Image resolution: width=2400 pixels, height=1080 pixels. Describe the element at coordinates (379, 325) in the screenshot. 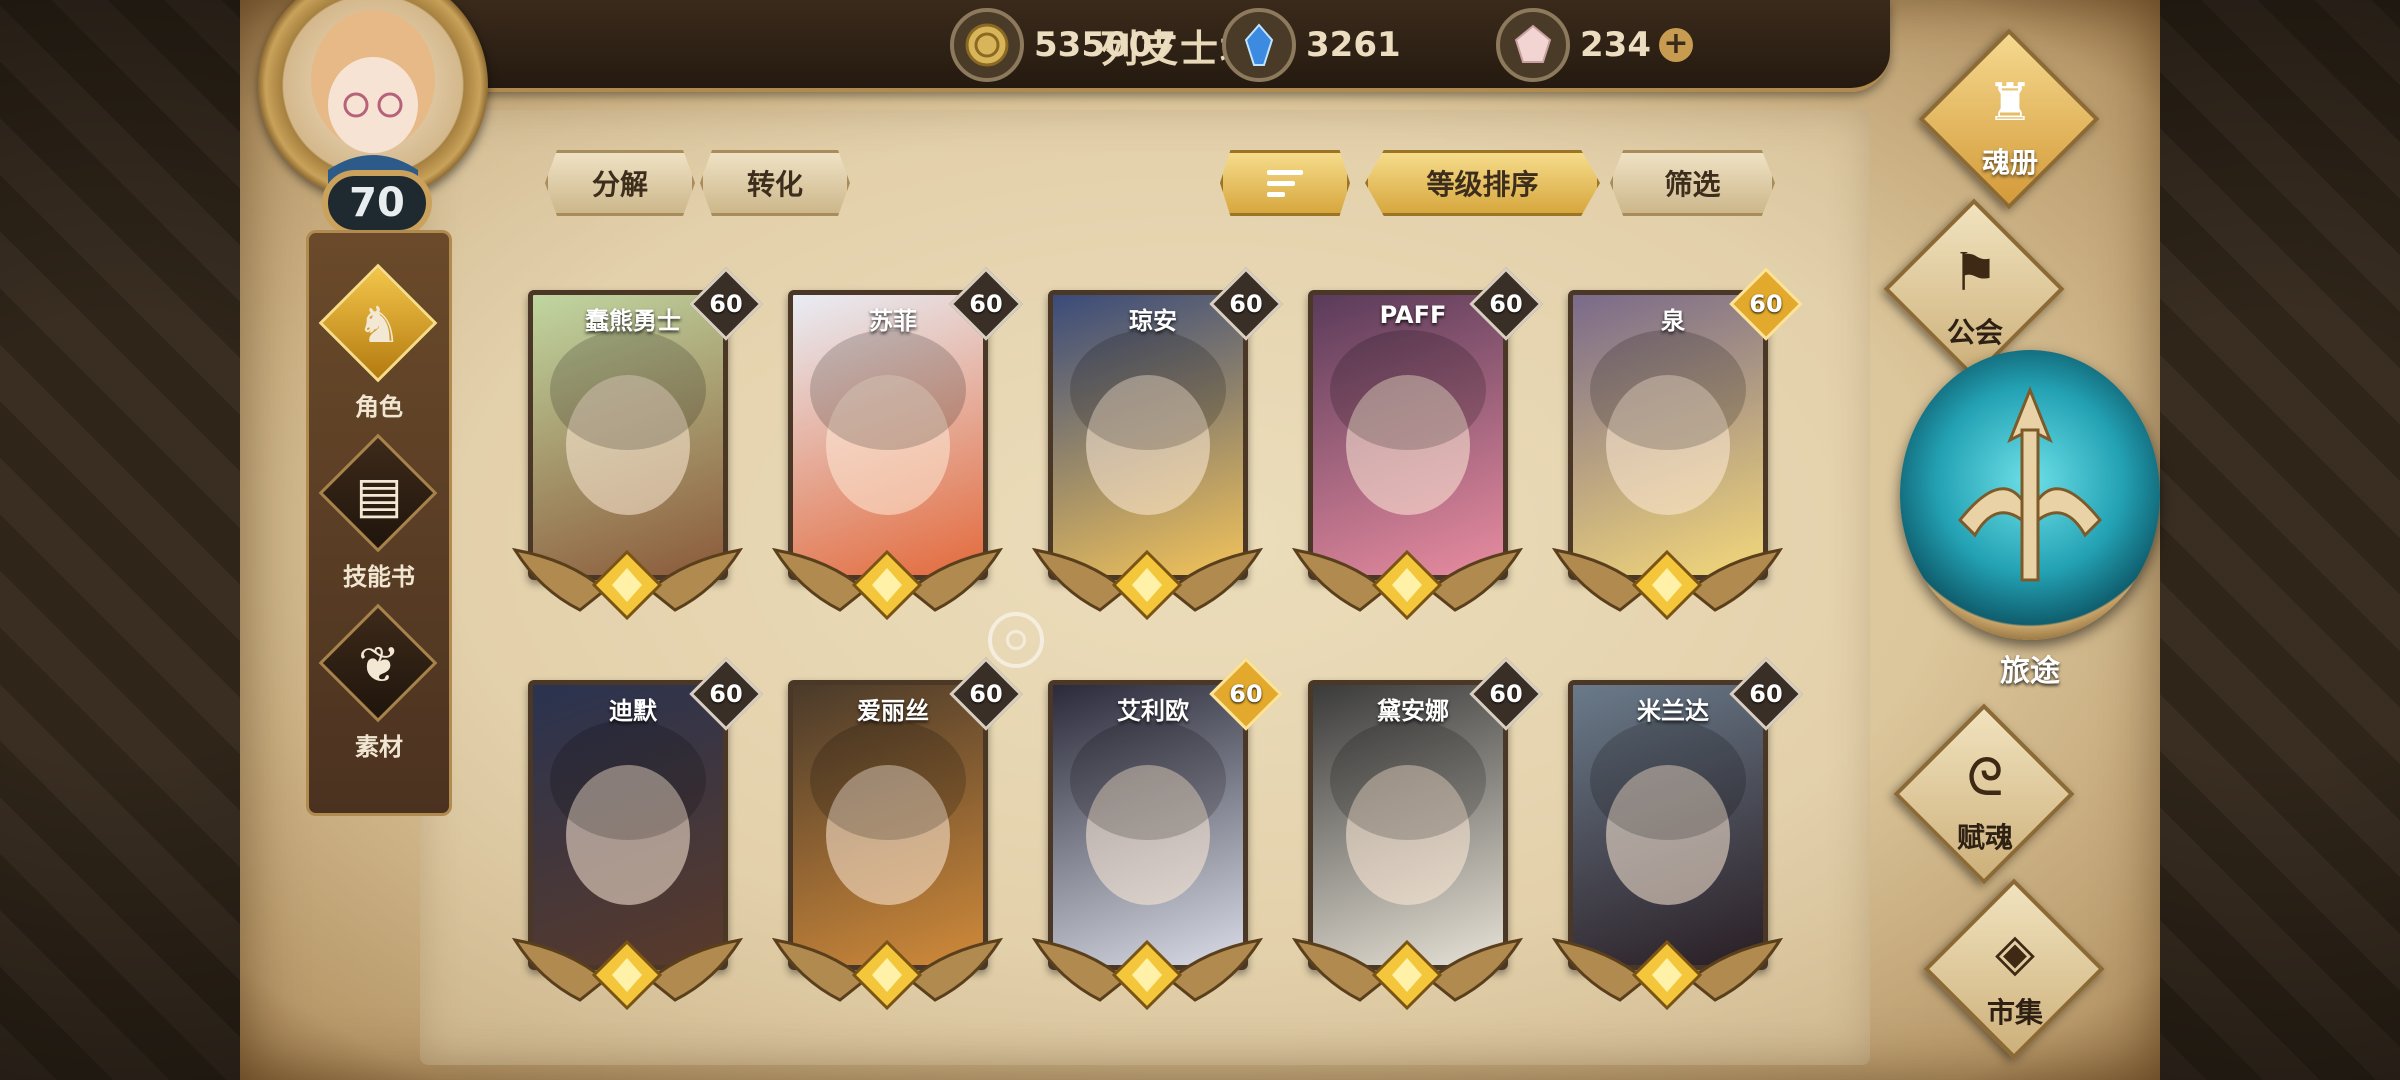

I see `character-icon: ♞` at that location.